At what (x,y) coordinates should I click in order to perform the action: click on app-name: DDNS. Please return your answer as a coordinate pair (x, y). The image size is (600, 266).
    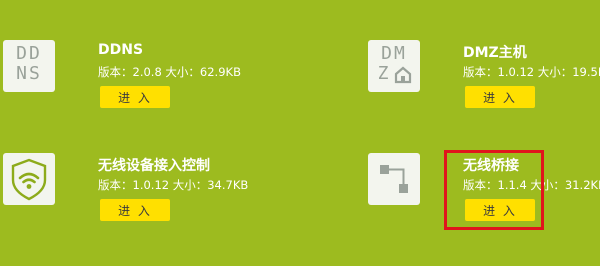
    Looking at the image, I should click on (121, 50).